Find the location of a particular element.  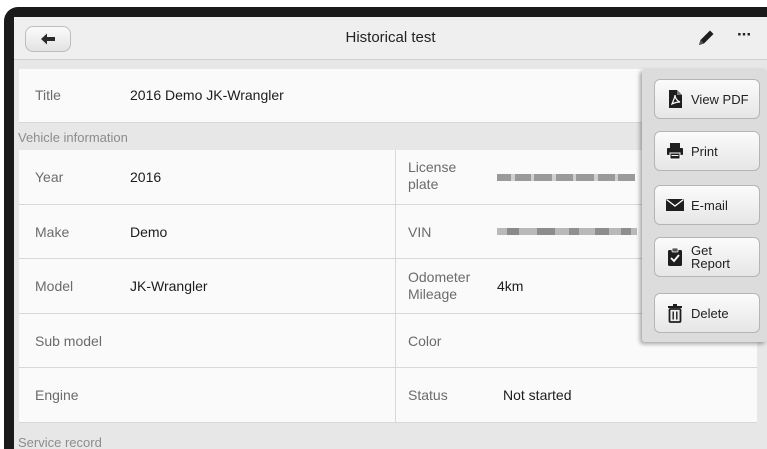

back-arrow-icon is located at coordinates (48, 39).